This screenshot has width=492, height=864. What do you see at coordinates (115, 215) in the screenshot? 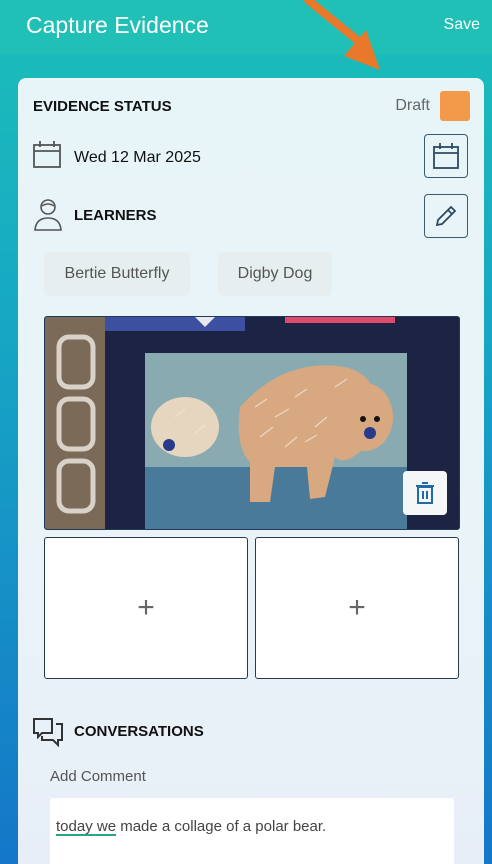
I see `learners-label: LEARNERS` at bounding box center [115, 215].